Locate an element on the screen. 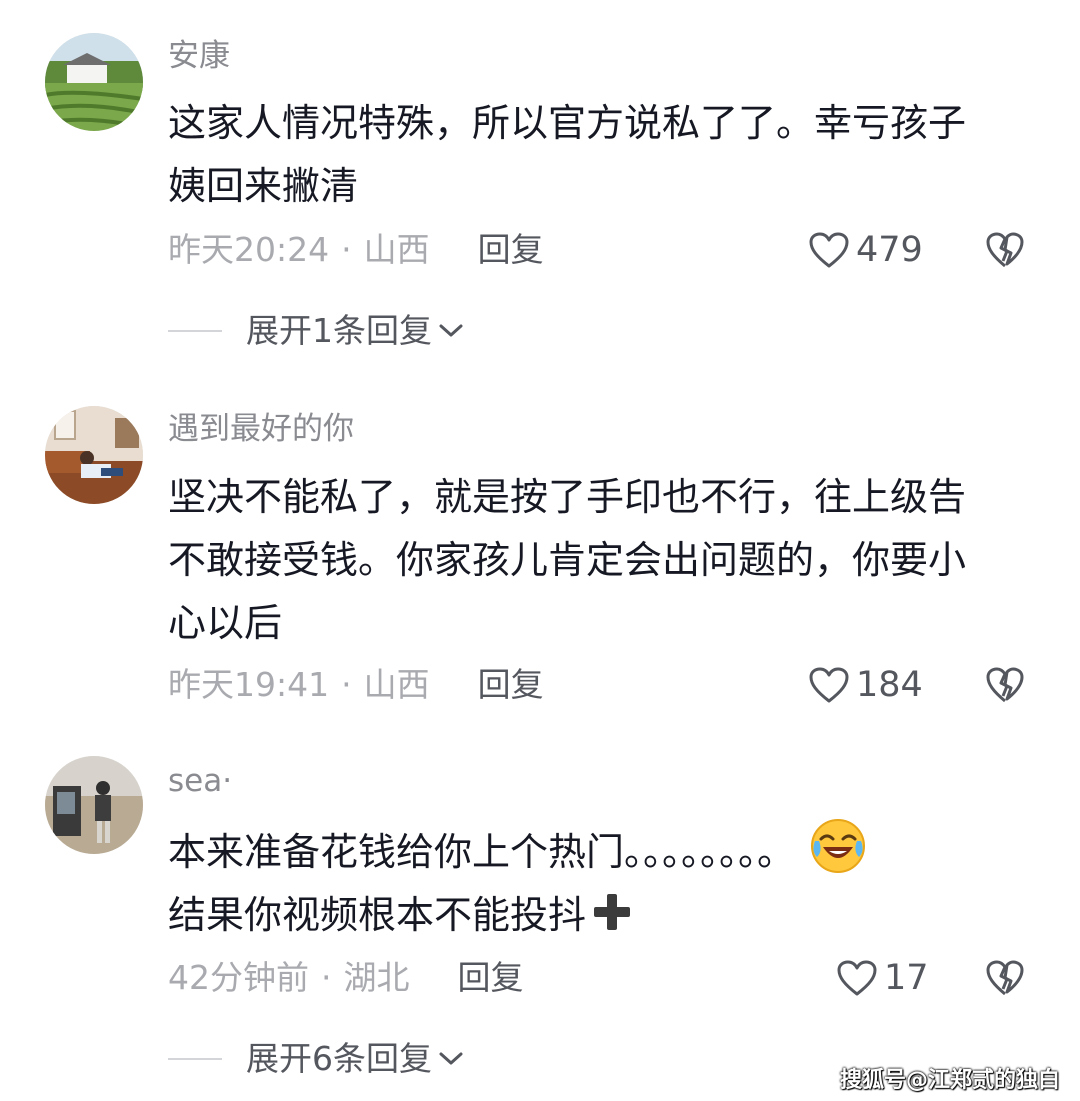  comment-line: 坚决不能私了，就是按了手印也不行，往上级告 is located at coordinates (567, 497).